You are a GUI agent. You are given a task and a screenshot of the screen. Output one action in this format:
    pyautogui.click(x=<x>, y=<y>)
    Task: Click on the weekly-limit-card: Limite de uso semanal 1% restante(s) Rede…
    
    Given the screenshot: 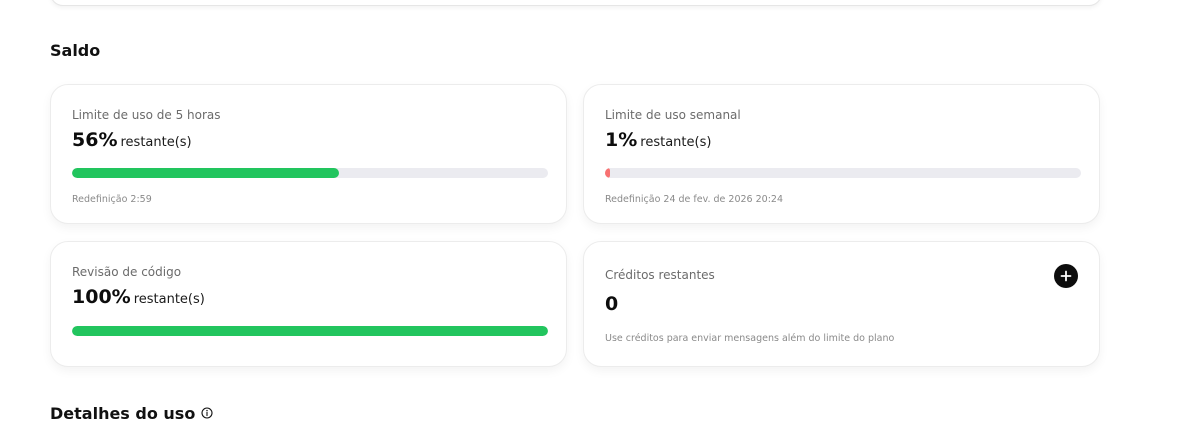 What is the action you would take?
    pyautogui.click(x=841, y=154)
    